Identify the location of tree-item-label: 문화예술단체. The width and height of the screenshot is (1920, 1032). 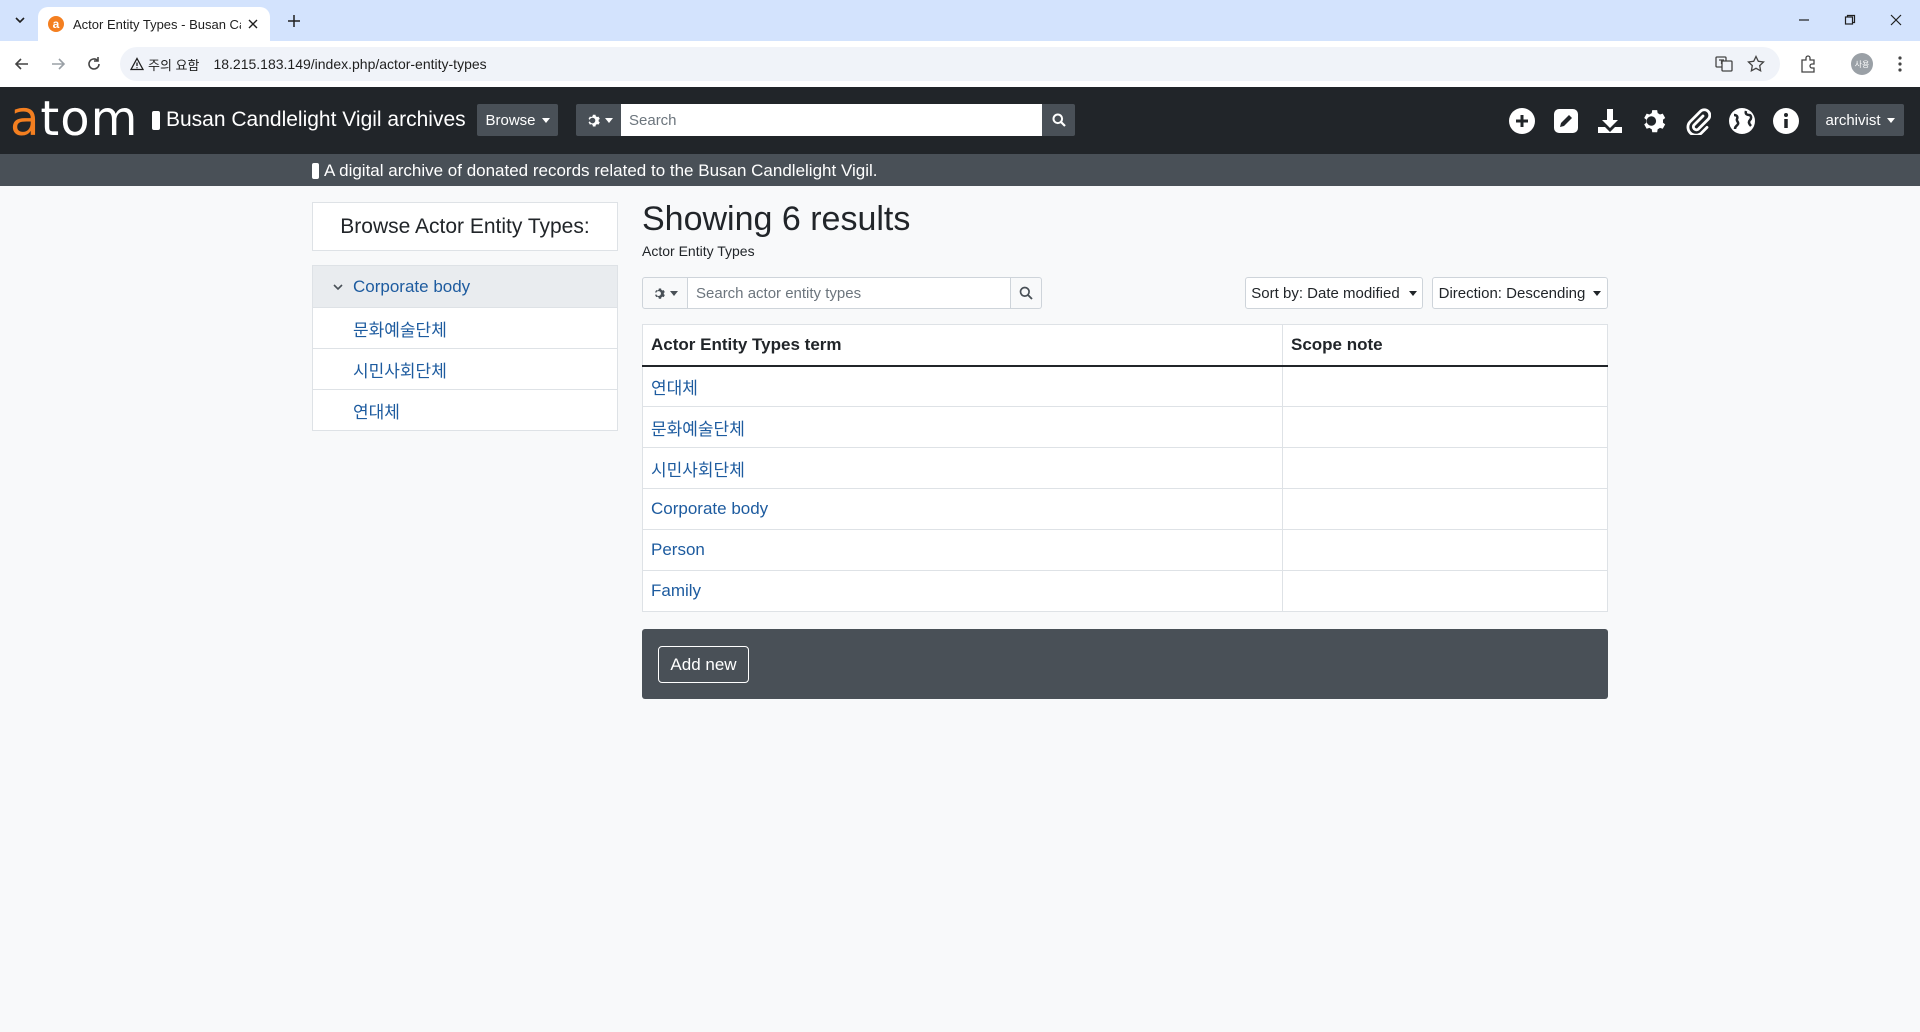
(400, 328).